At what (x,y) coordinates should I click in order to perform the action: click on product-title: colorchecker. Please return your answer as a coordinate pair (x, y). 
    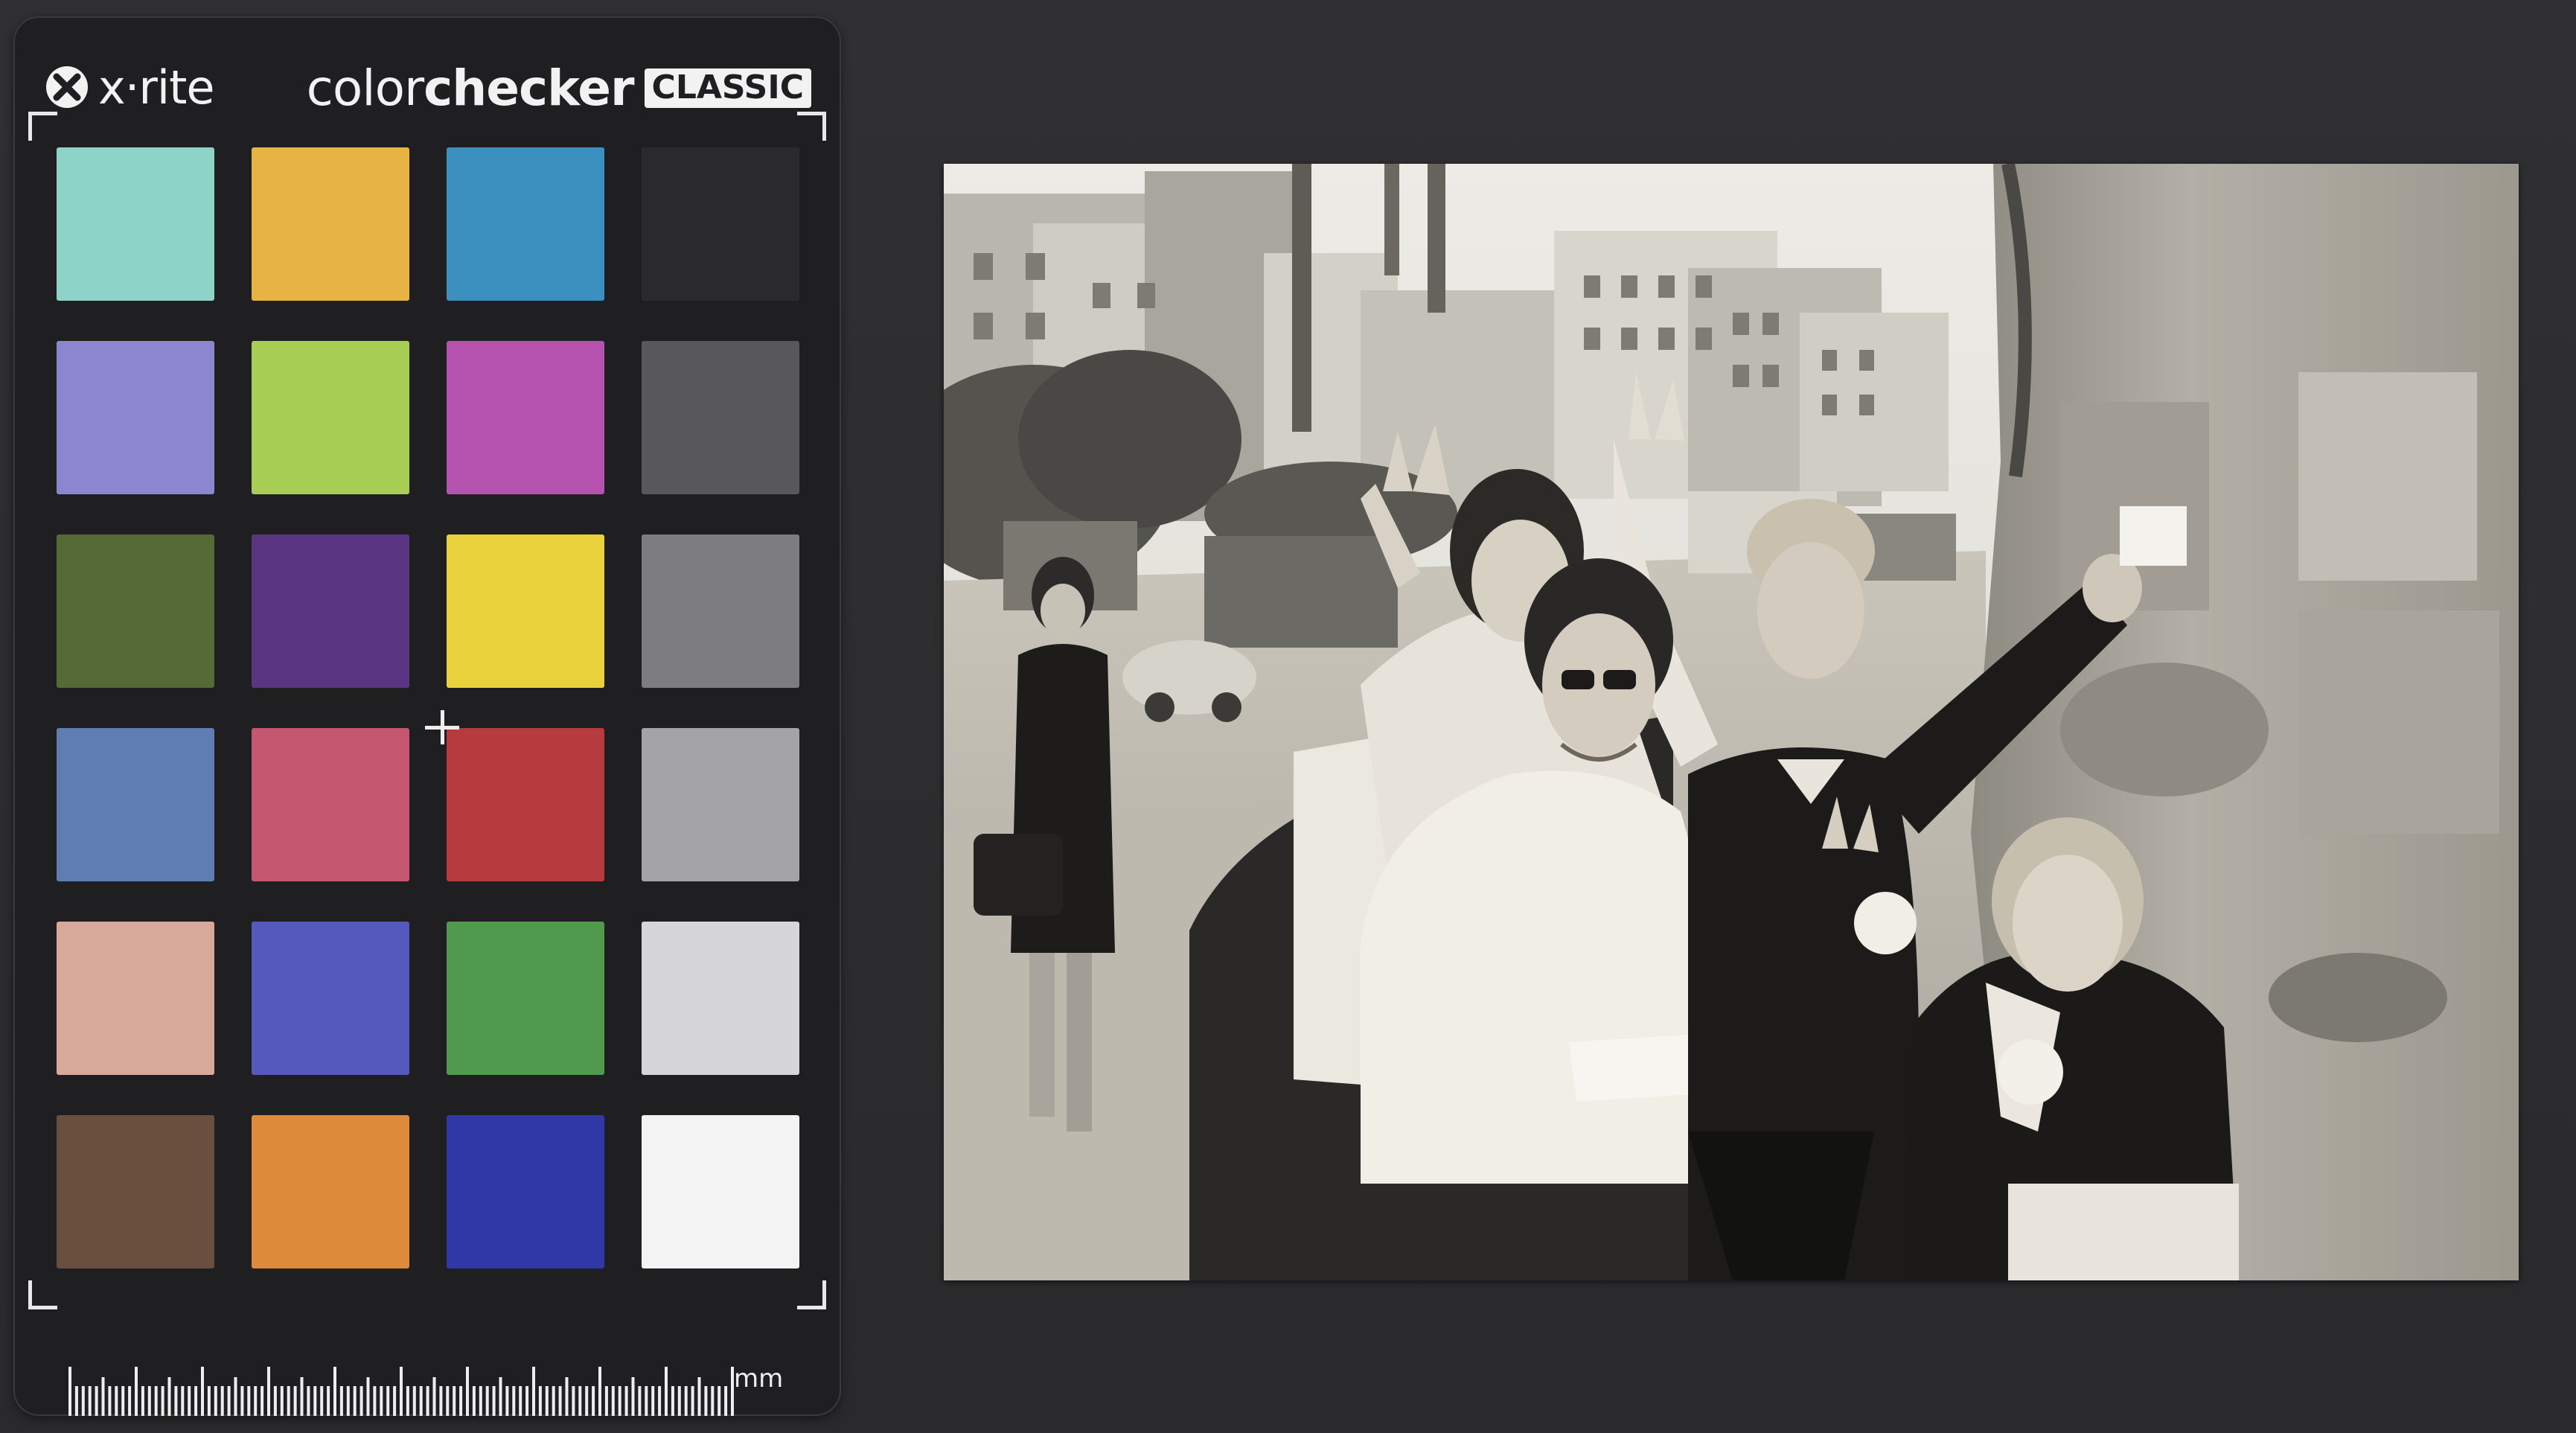
    Looking at the image, I should click on (470, 88).